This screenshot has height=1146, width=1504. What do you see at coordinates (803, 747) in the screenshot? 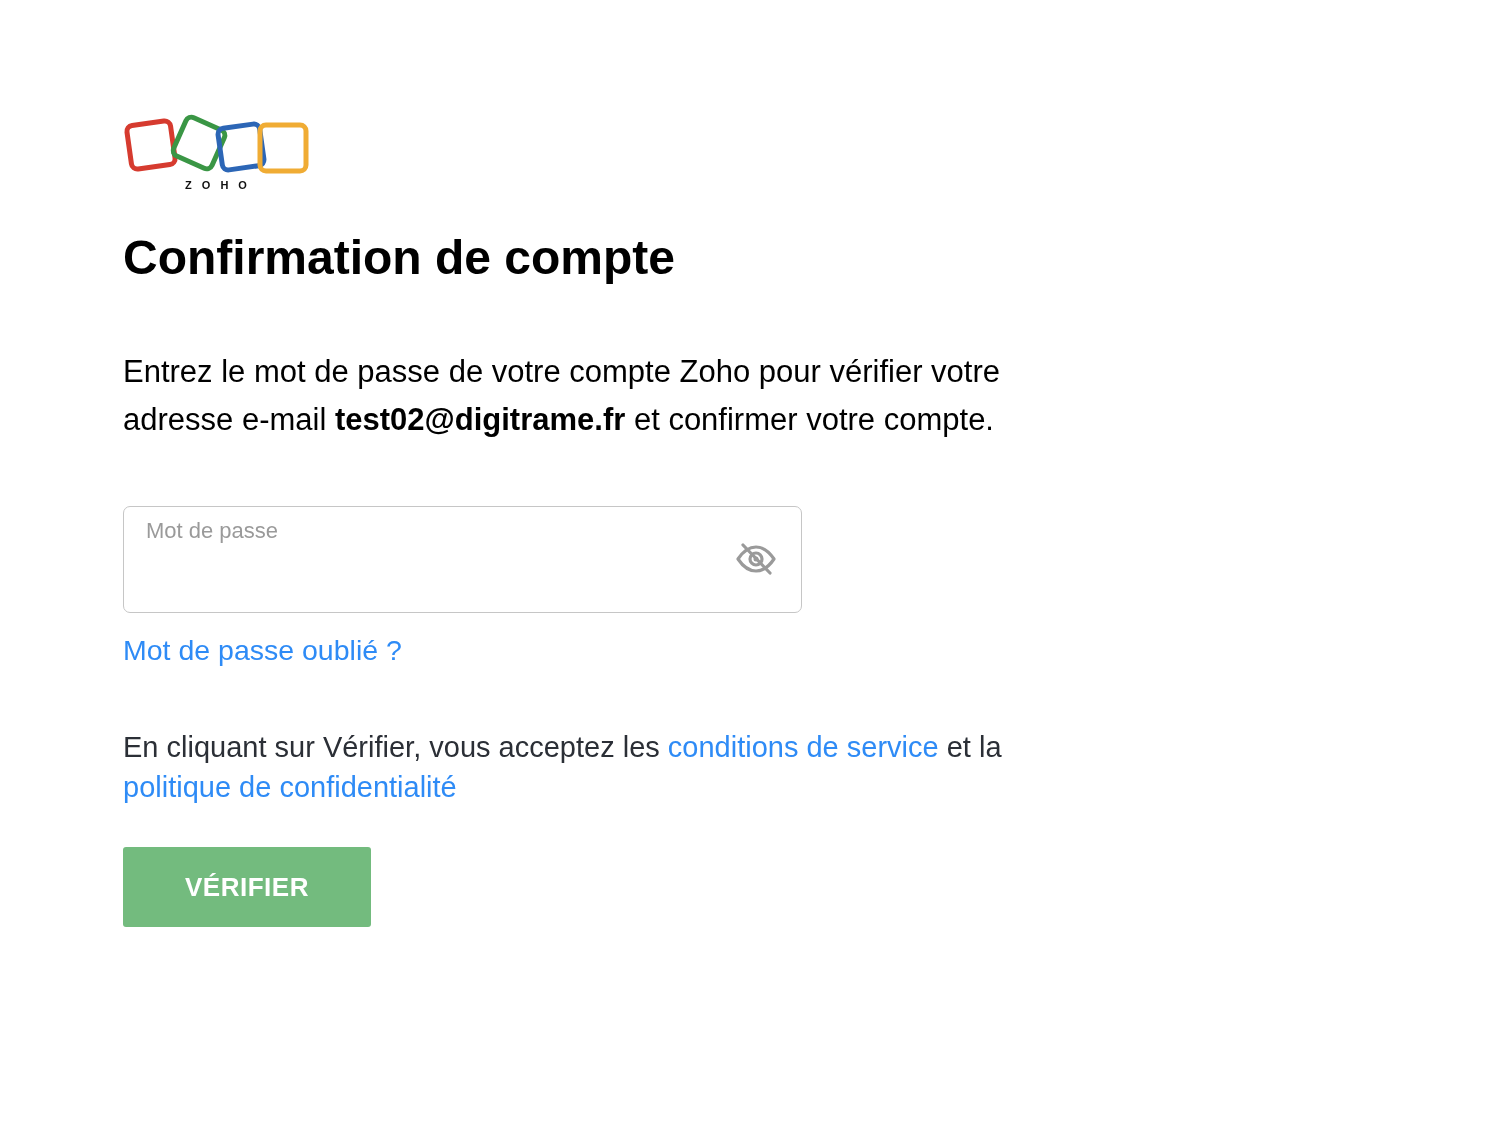
I see `terms-link: conditions de service` at bounding box center [803, 747].